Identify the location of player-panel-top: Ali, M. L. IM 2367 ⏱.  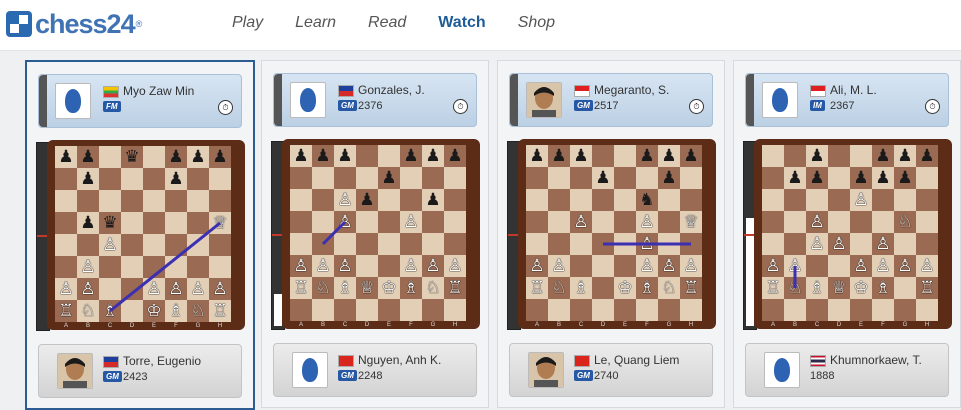
(847, 100).